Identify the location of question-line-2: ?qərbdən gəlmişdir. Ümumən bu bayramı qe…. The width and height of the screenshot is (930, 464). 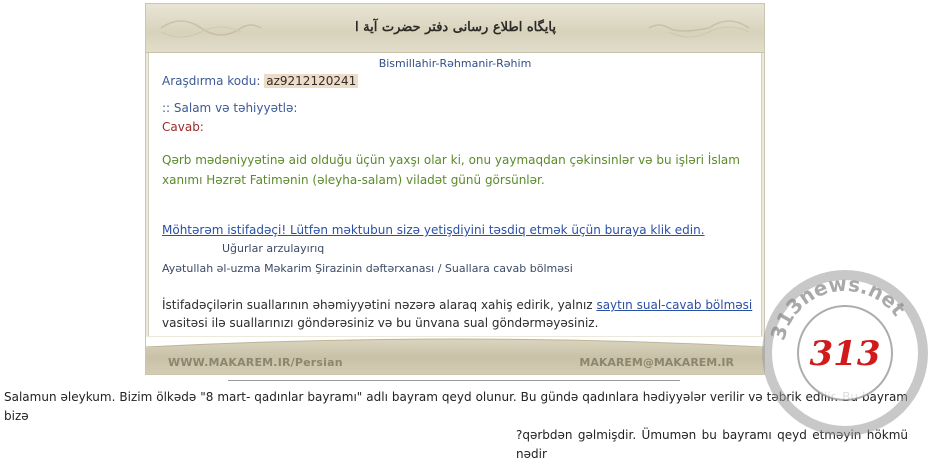
(712, 444).